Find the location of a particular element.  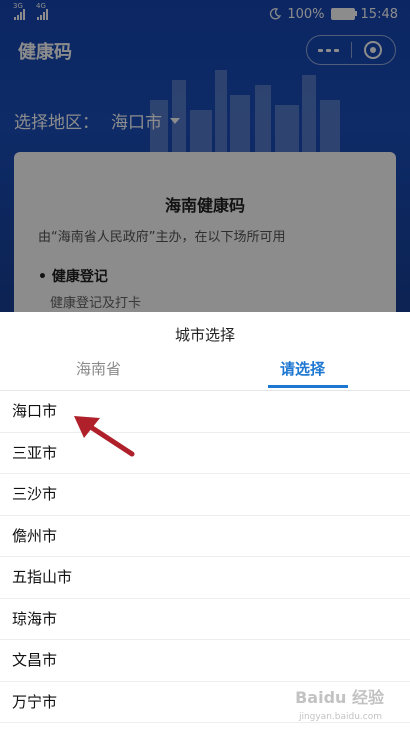

city-item-qionghai: 琼海市 is located at coordinates (205, 619).